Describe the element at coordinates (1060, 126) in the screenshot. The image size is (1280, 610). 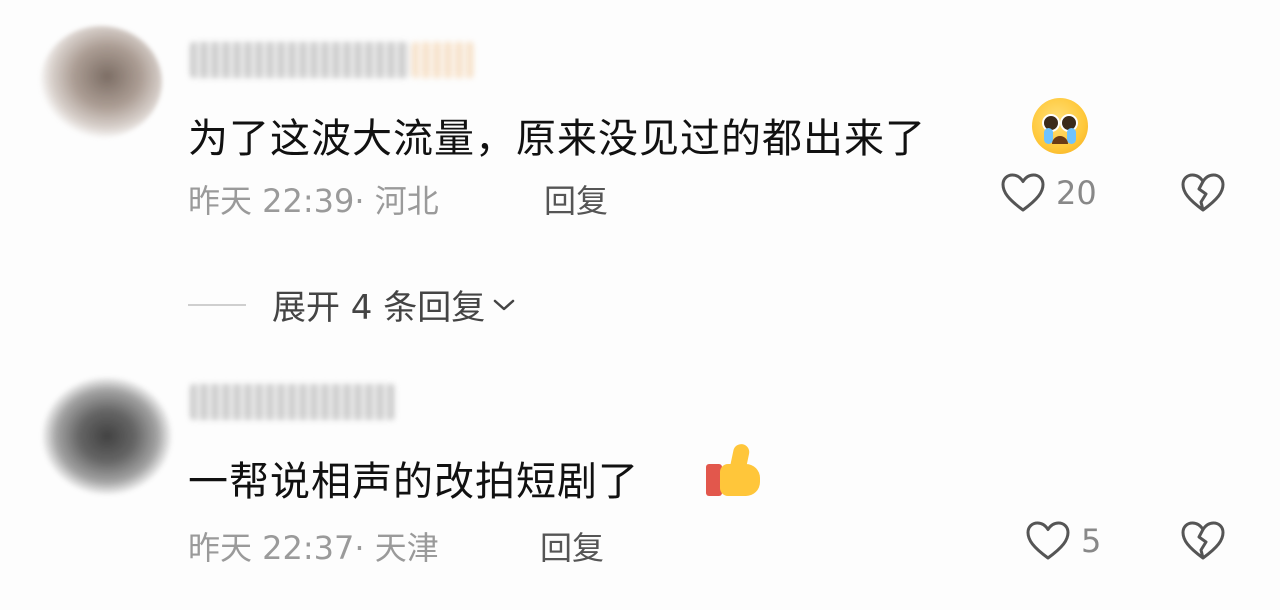
I see `crying-face-emoji` at that location.